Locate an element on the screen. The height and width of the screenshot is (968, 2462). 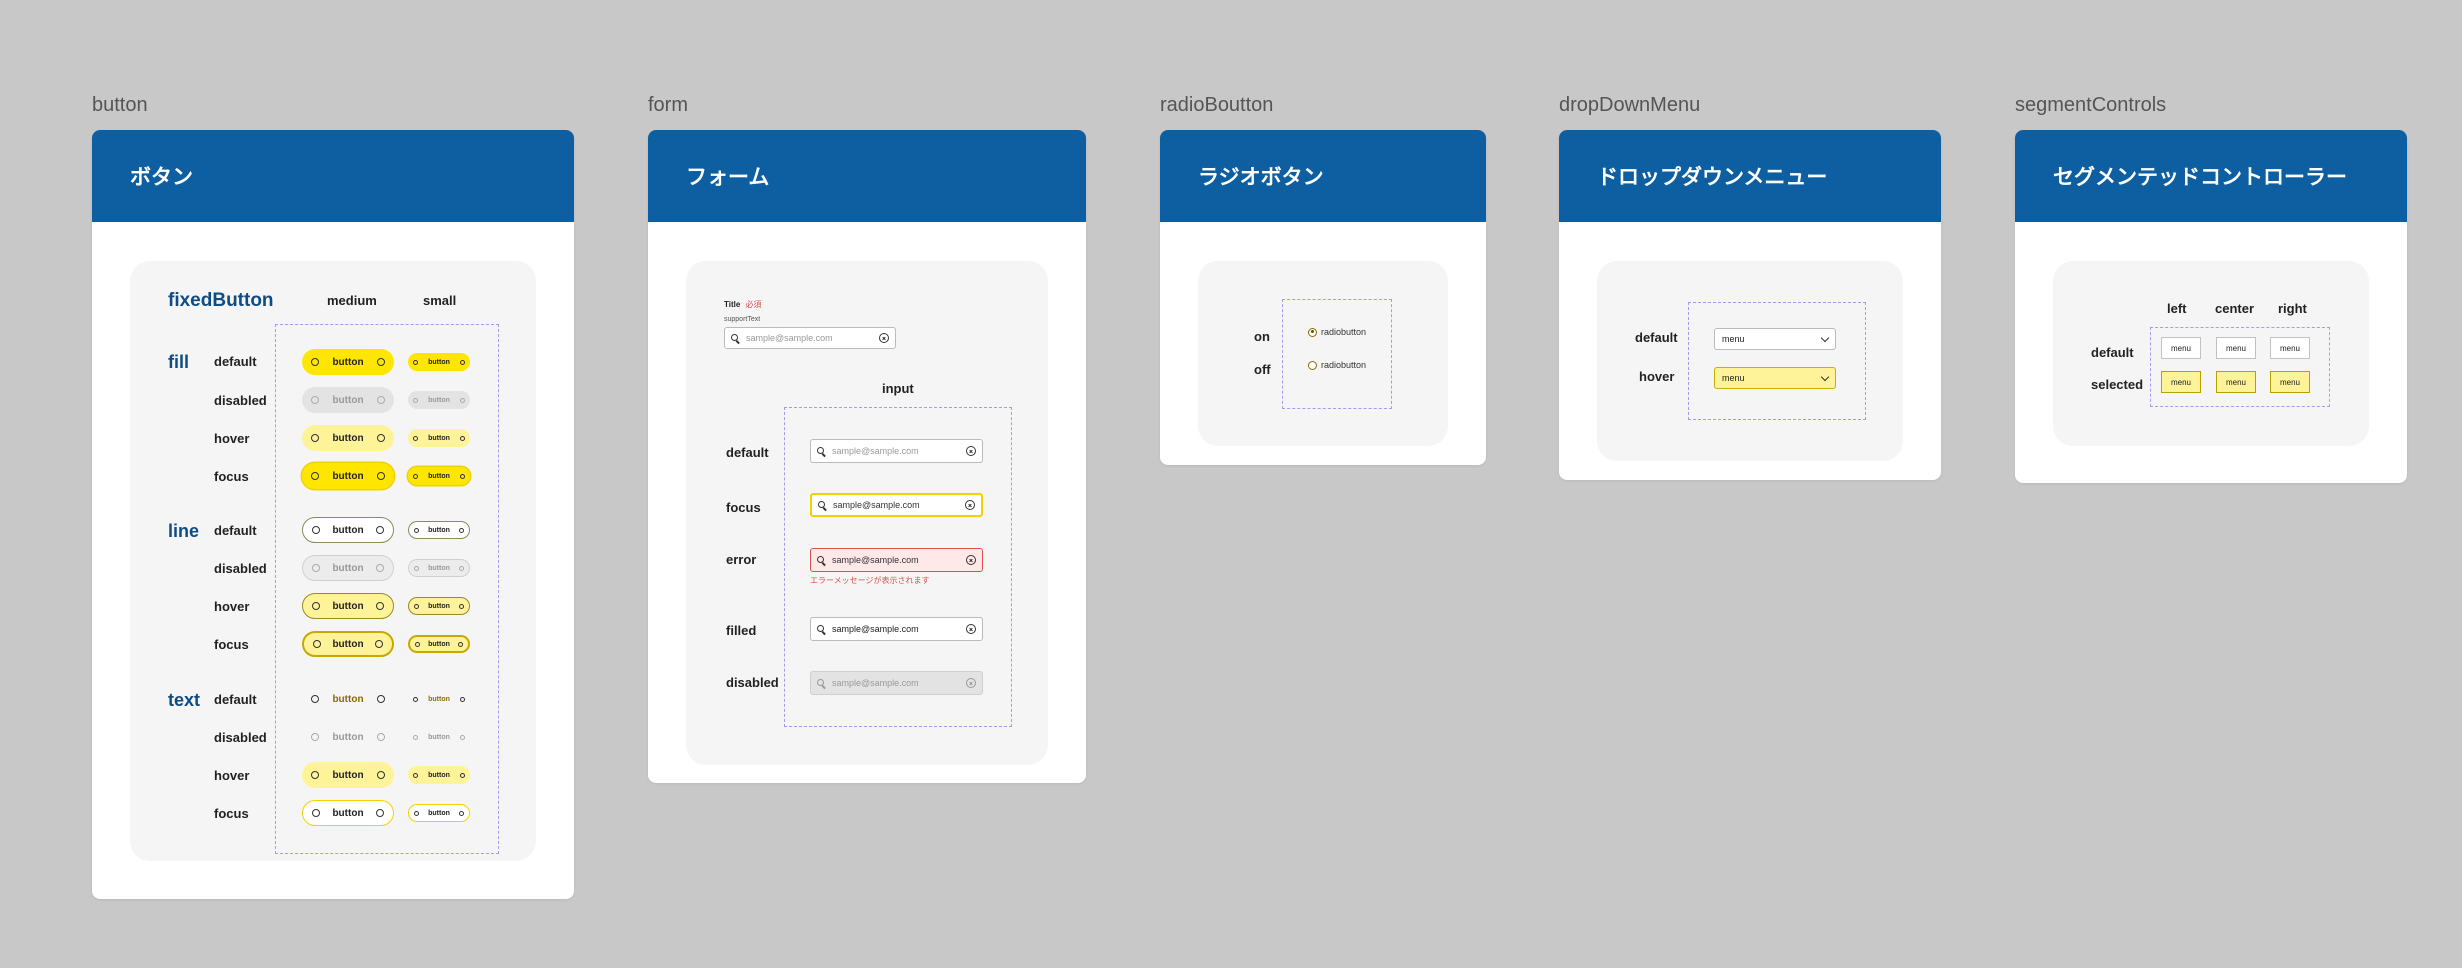
sample-search-input: sample@sample.com is located at coordinates (810, 338).